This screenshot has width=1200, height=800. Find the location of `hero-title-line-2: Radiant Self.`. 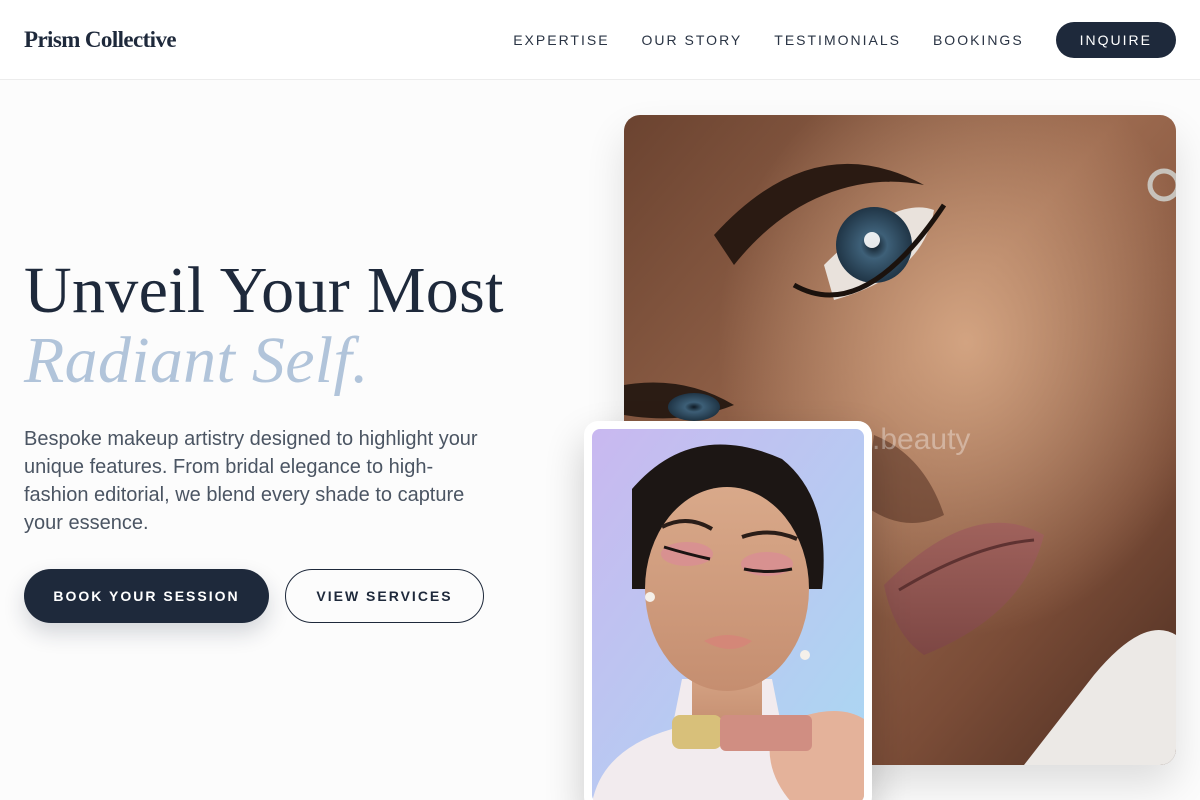

hero-title-line-2: Radiant Self. is located at coordinates (196, 360).